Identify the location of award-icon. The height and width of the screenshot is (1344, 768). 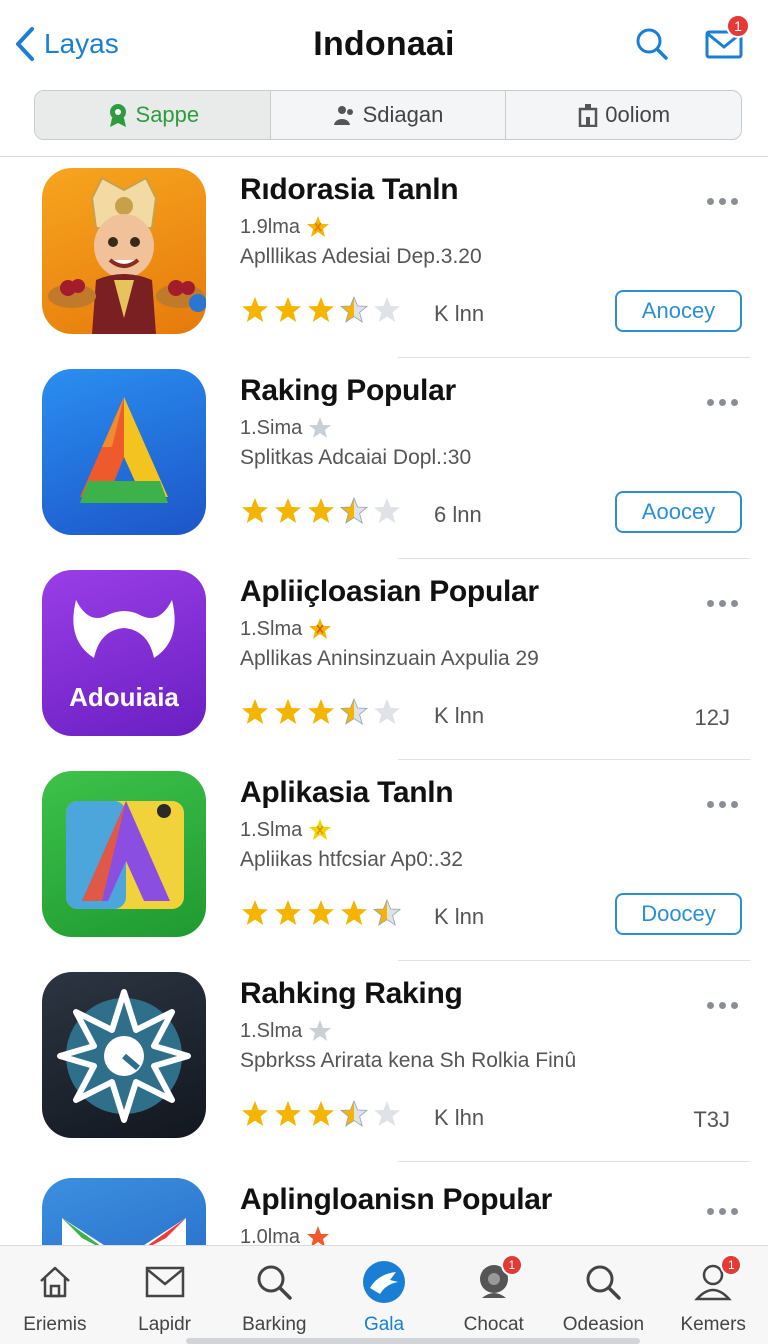
(117, 115).